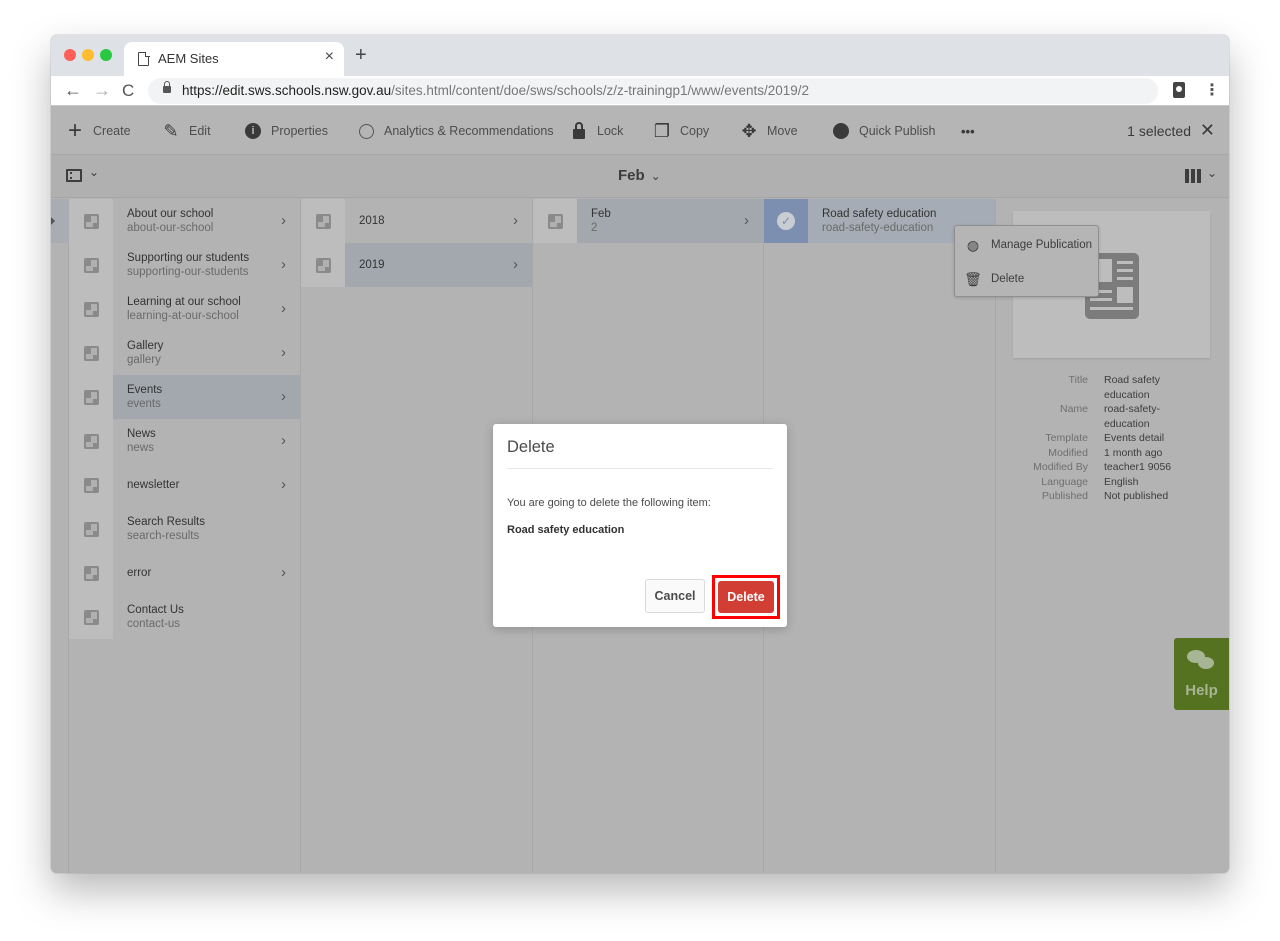 This screenshot has width=1280, height=941. Describe the element at coordinates (1026, 245) in the screenshot. I see `manage-publication-menu-item: ◍ Manage Publication` at that location.